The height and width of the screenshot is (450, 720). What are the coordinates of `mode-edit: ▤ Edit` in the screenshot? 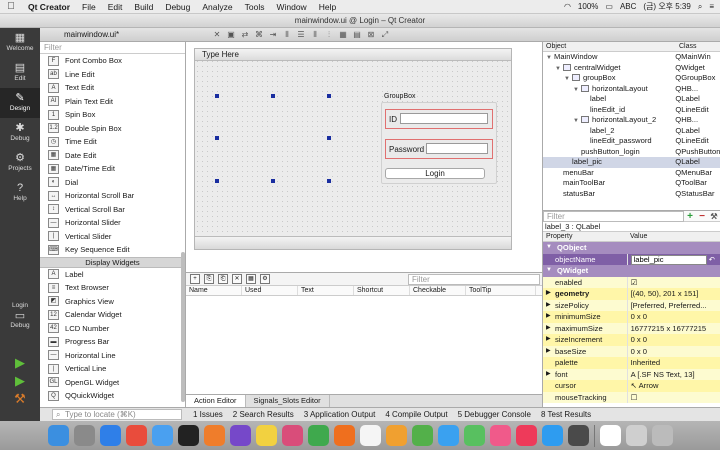 It's located at (20, 73).